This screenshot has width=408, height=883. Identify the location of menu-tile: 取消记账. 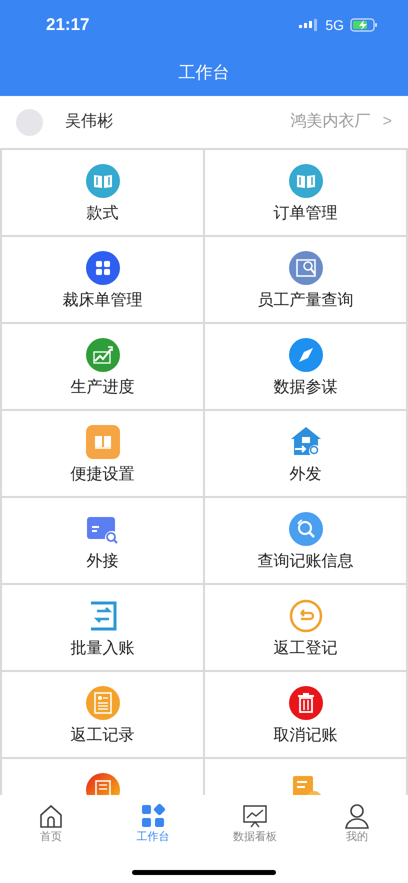
(305, 714).